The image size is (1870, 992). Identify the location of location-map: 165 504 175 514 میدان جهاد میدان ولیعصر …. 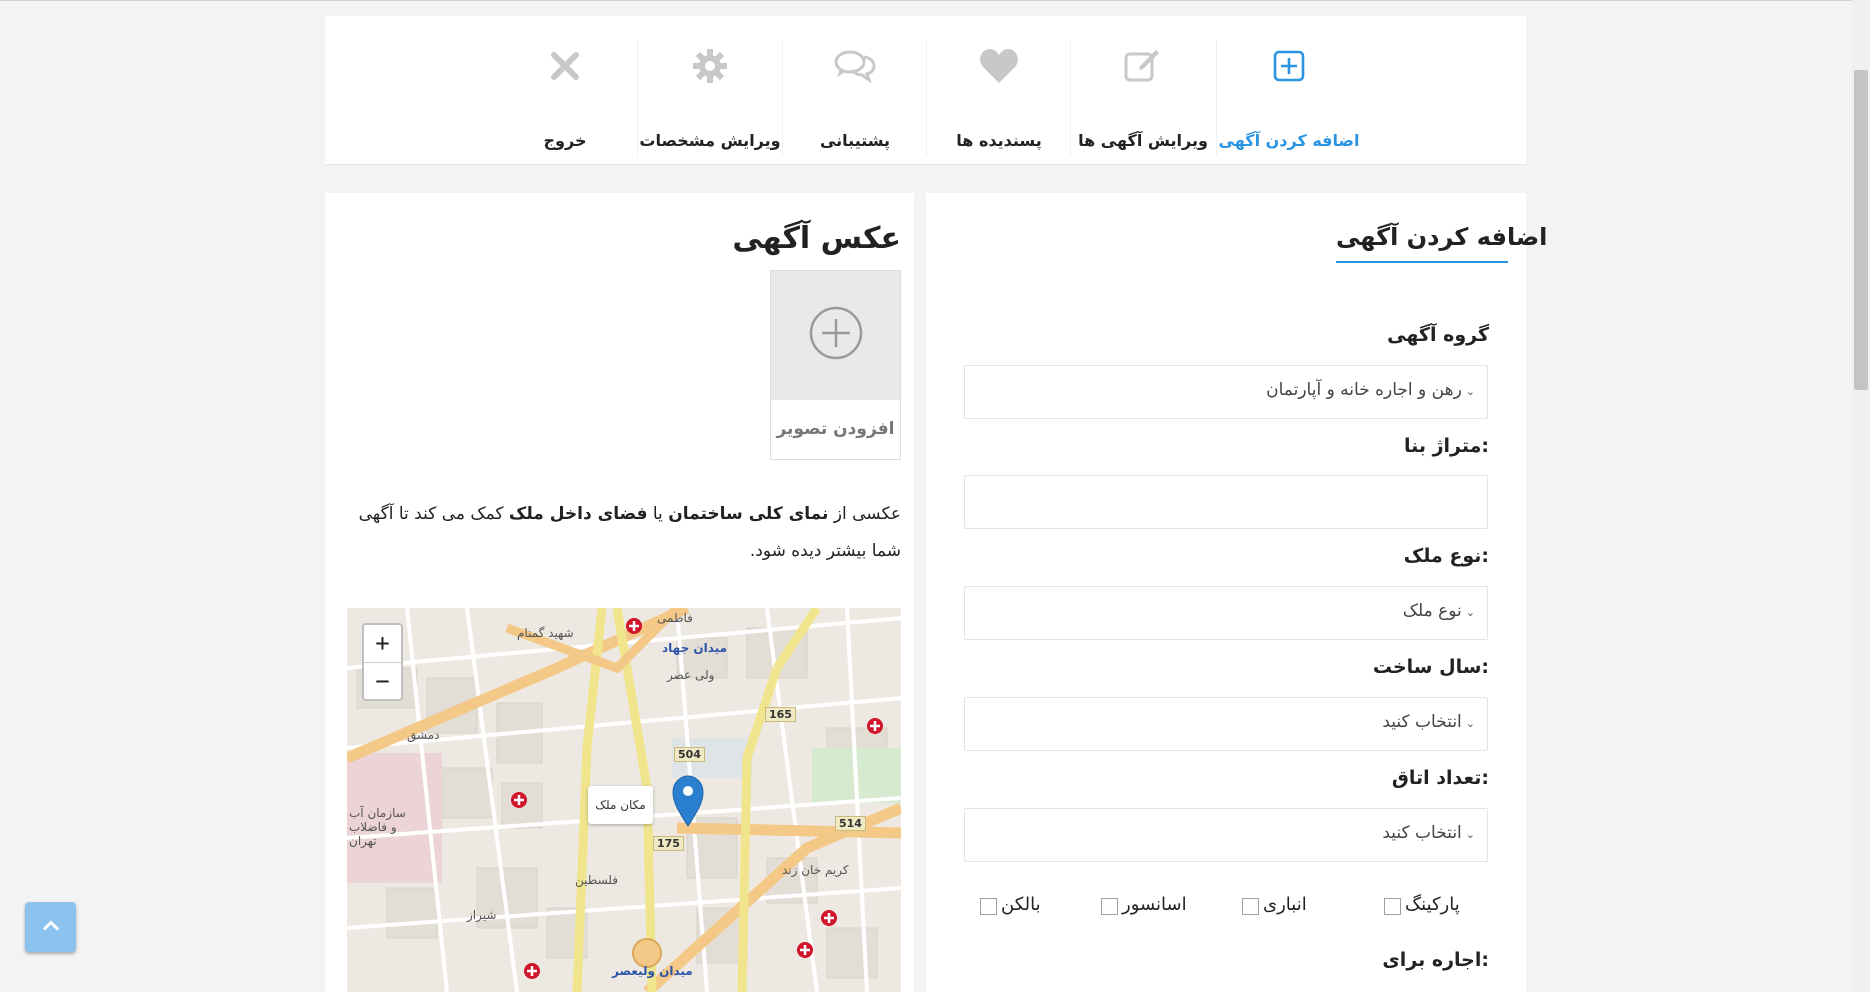
(624, 800).